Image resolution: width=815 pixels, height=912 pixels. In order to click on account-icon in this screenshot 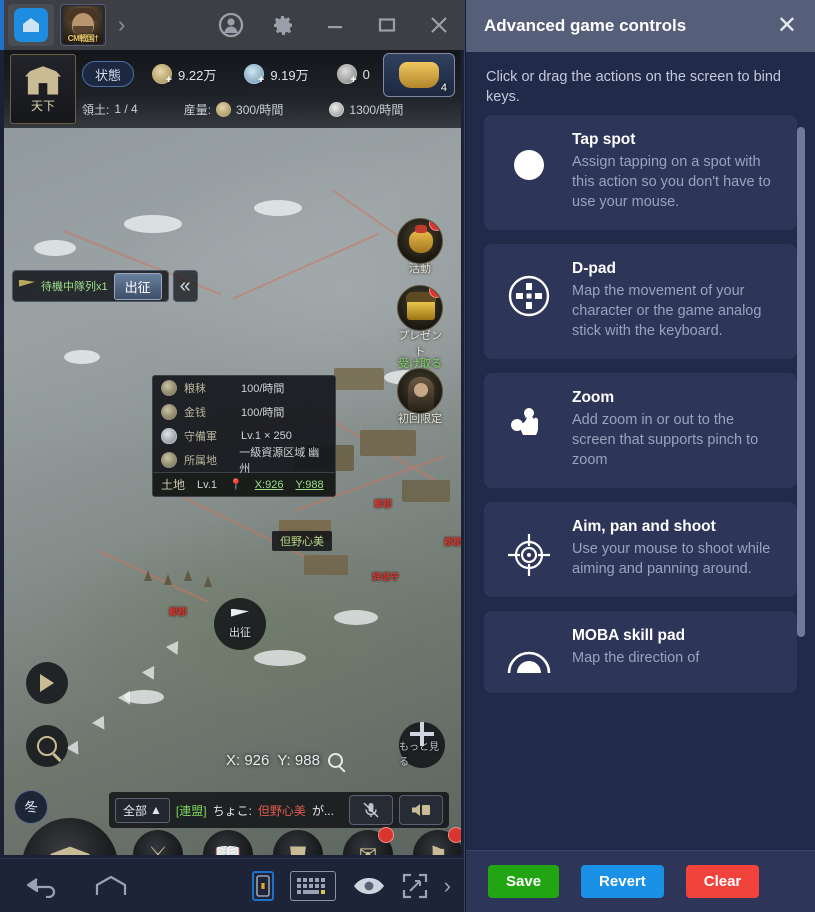, I will do `click(231, 25)`.